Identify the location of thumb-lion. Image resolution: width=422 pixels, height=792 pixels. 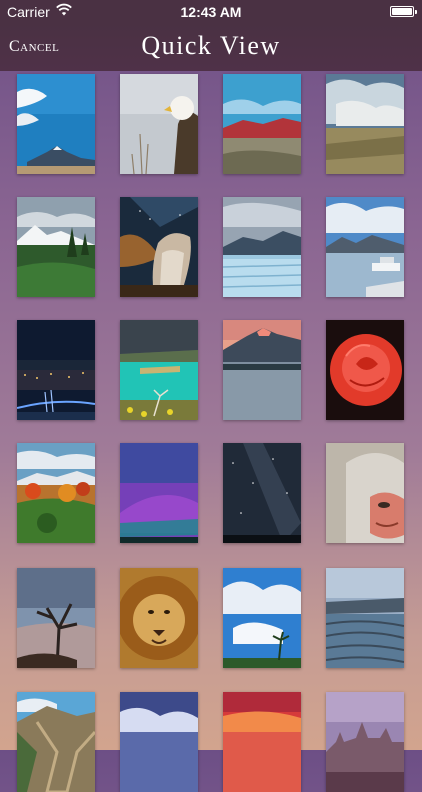
(159, 618).